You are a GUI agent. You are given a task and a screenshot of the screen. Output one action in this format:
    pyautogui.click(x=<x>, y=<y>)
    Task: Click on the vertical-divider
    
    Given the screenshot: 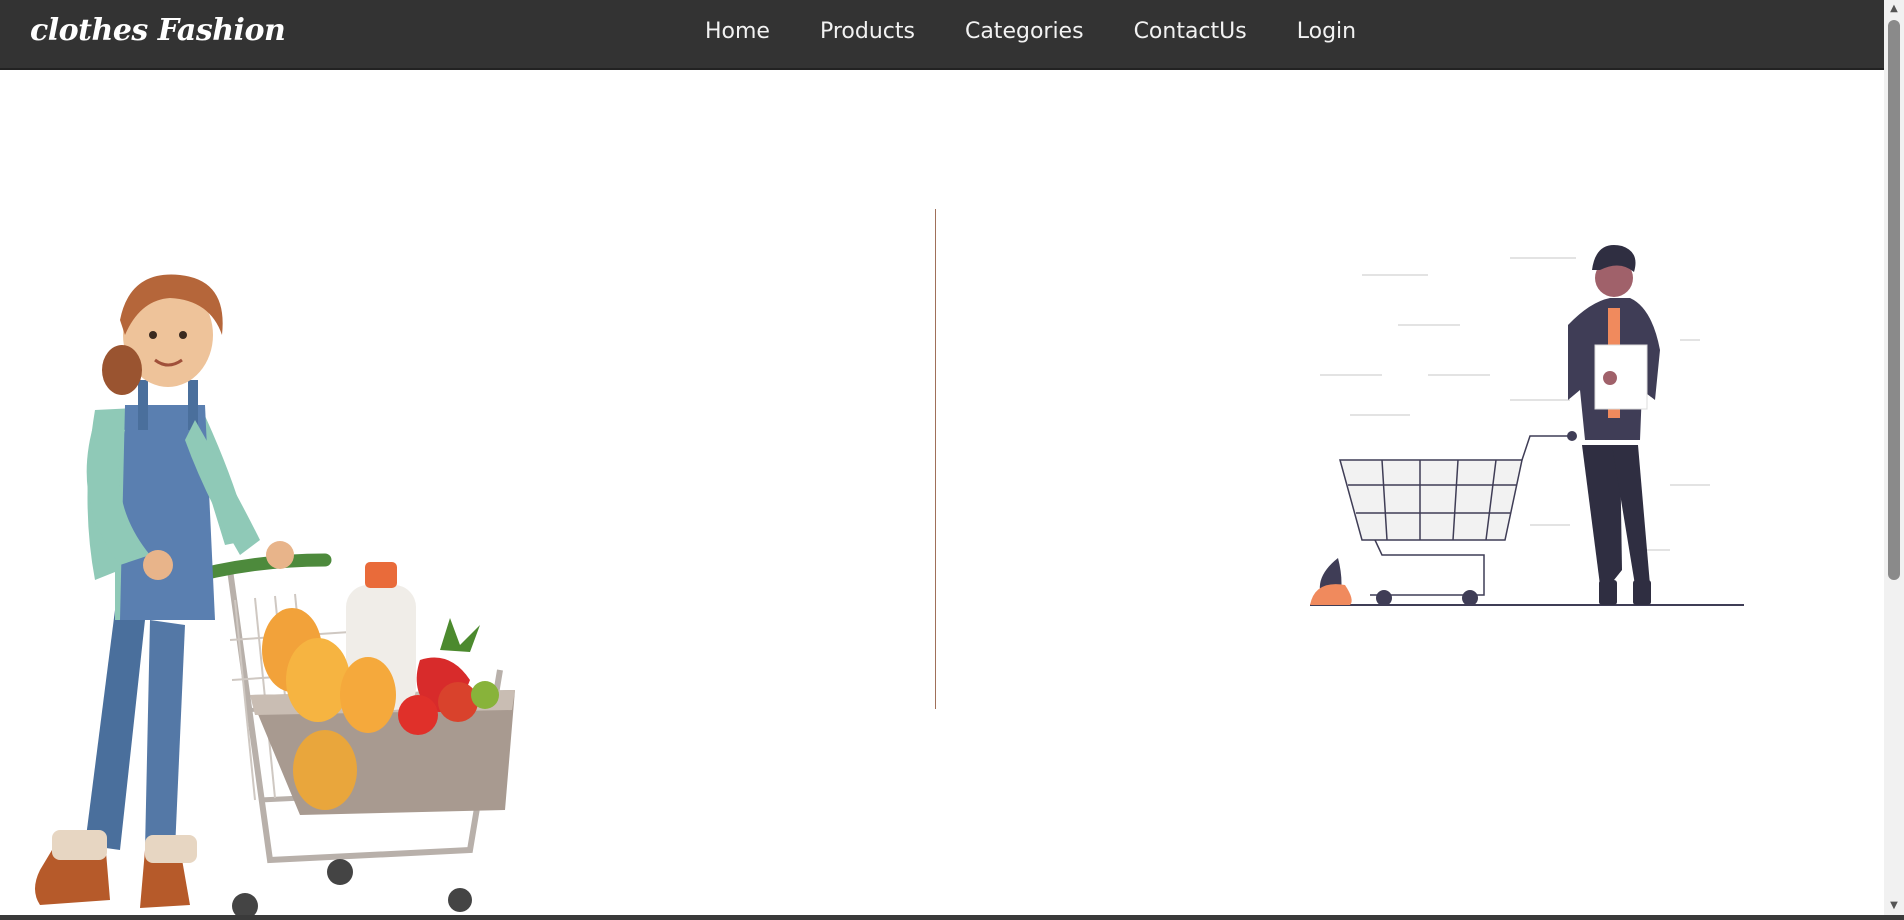 What is the action you would take?
    pyautogui.click(x=935, y=459)
    